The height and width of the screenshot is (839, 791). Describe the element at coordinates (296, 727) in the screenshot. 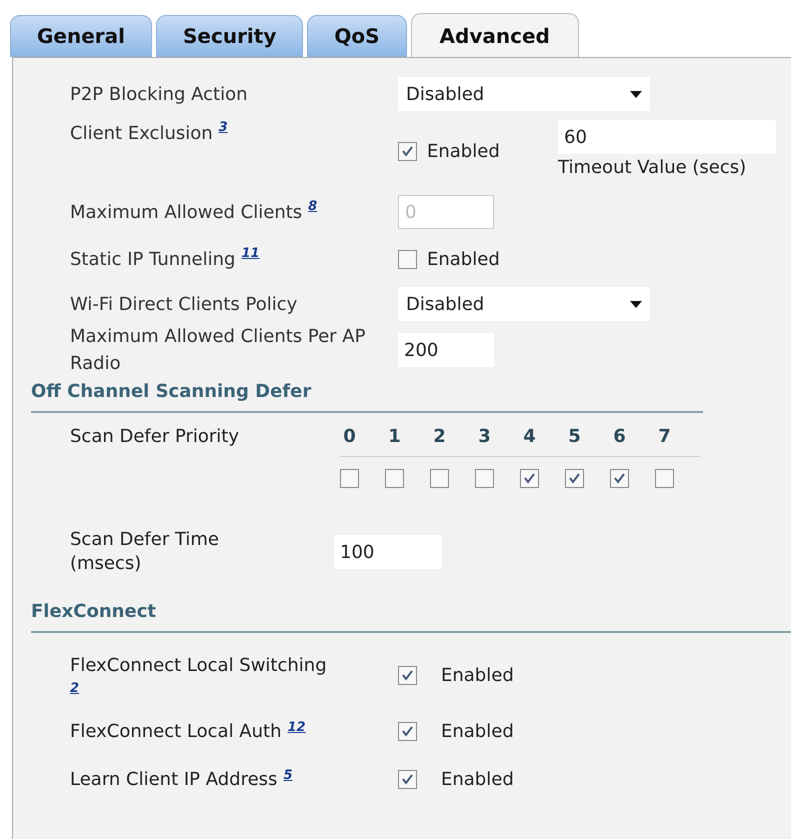

I see `footnote-link: 12` at that location.